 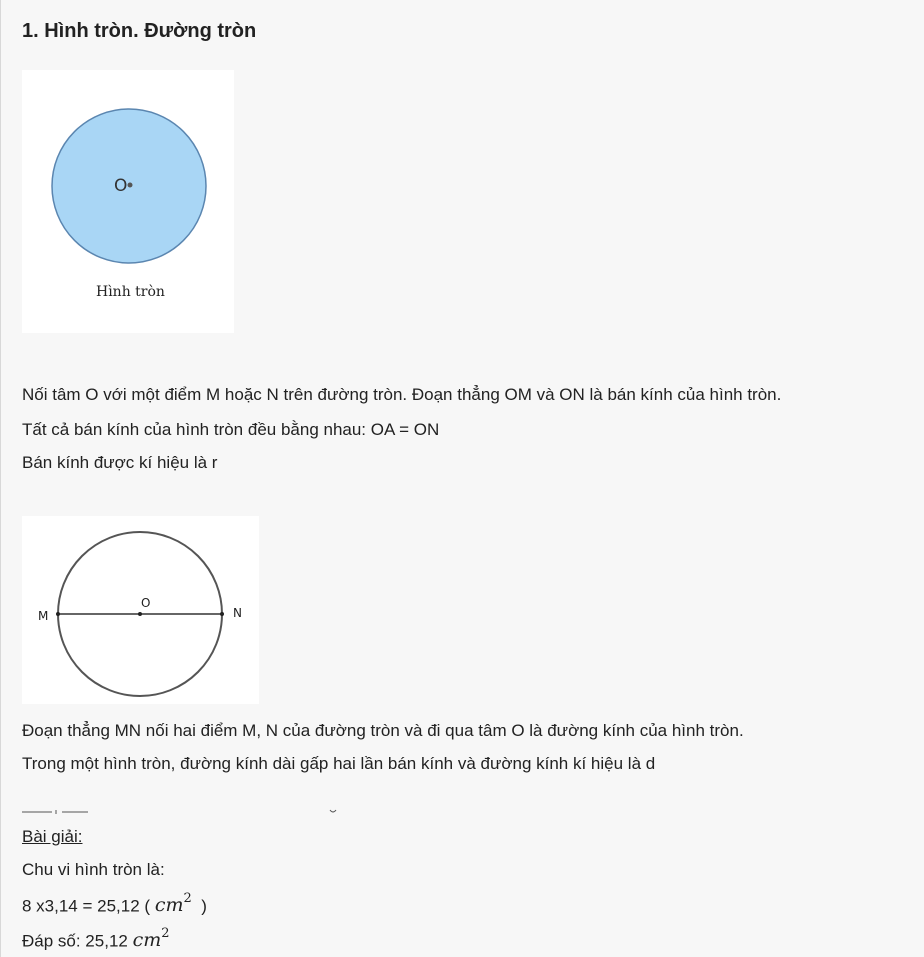 What do you see at coordinates (86, 906) in the screenshot?
I see `calc-prefix: 8 x3,14 = 25,12 (` at bounding box center [86, 906].